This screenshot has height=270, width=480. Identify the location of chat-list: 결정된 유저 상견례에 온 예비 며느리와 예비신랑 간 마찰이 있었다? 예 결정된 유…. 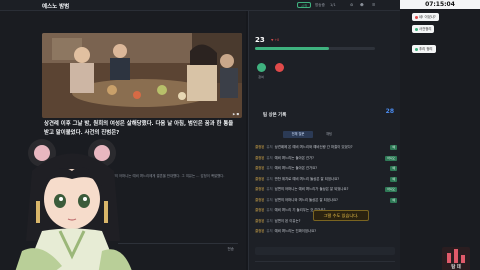
(326, 189).